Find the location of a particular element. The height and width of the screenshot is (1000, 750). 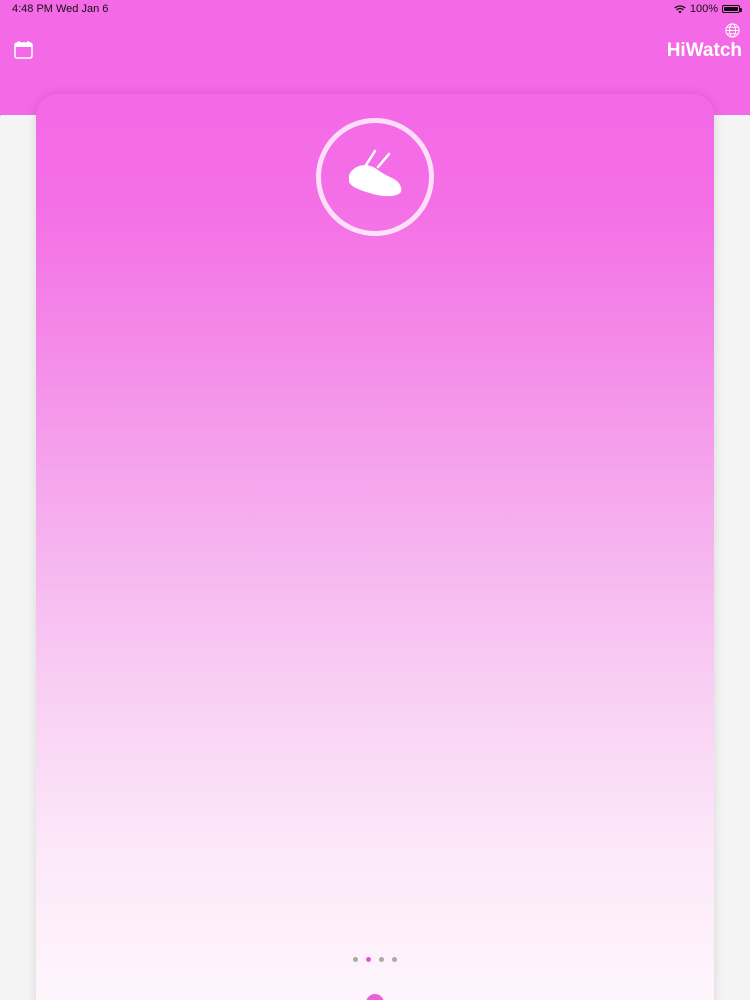

wifi-icon is located at coordinates (680, 8).